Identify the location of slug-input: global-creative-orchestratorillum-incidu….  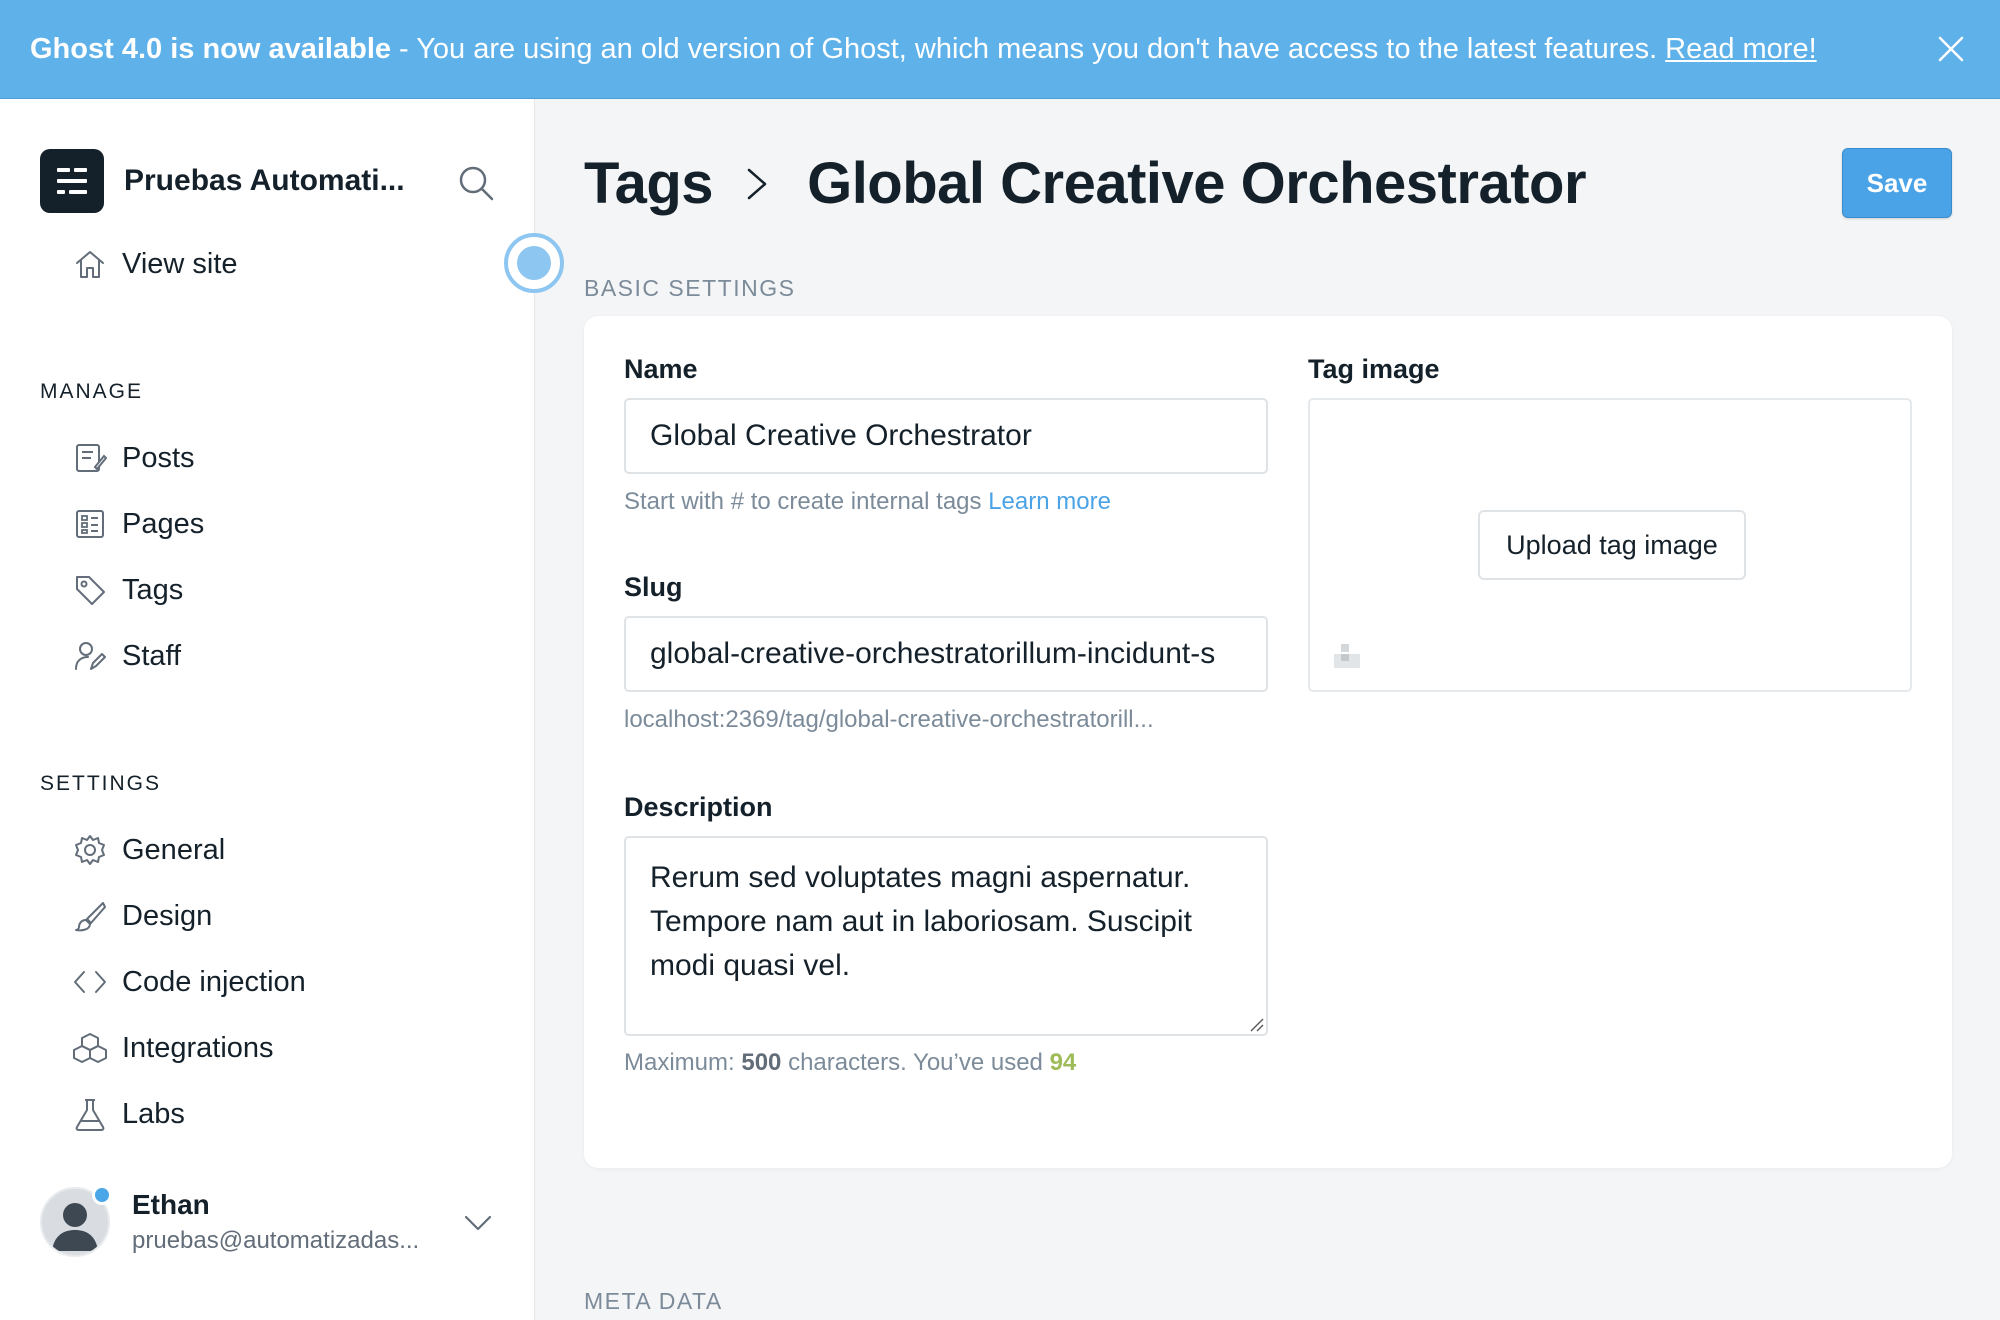
(946, 654).